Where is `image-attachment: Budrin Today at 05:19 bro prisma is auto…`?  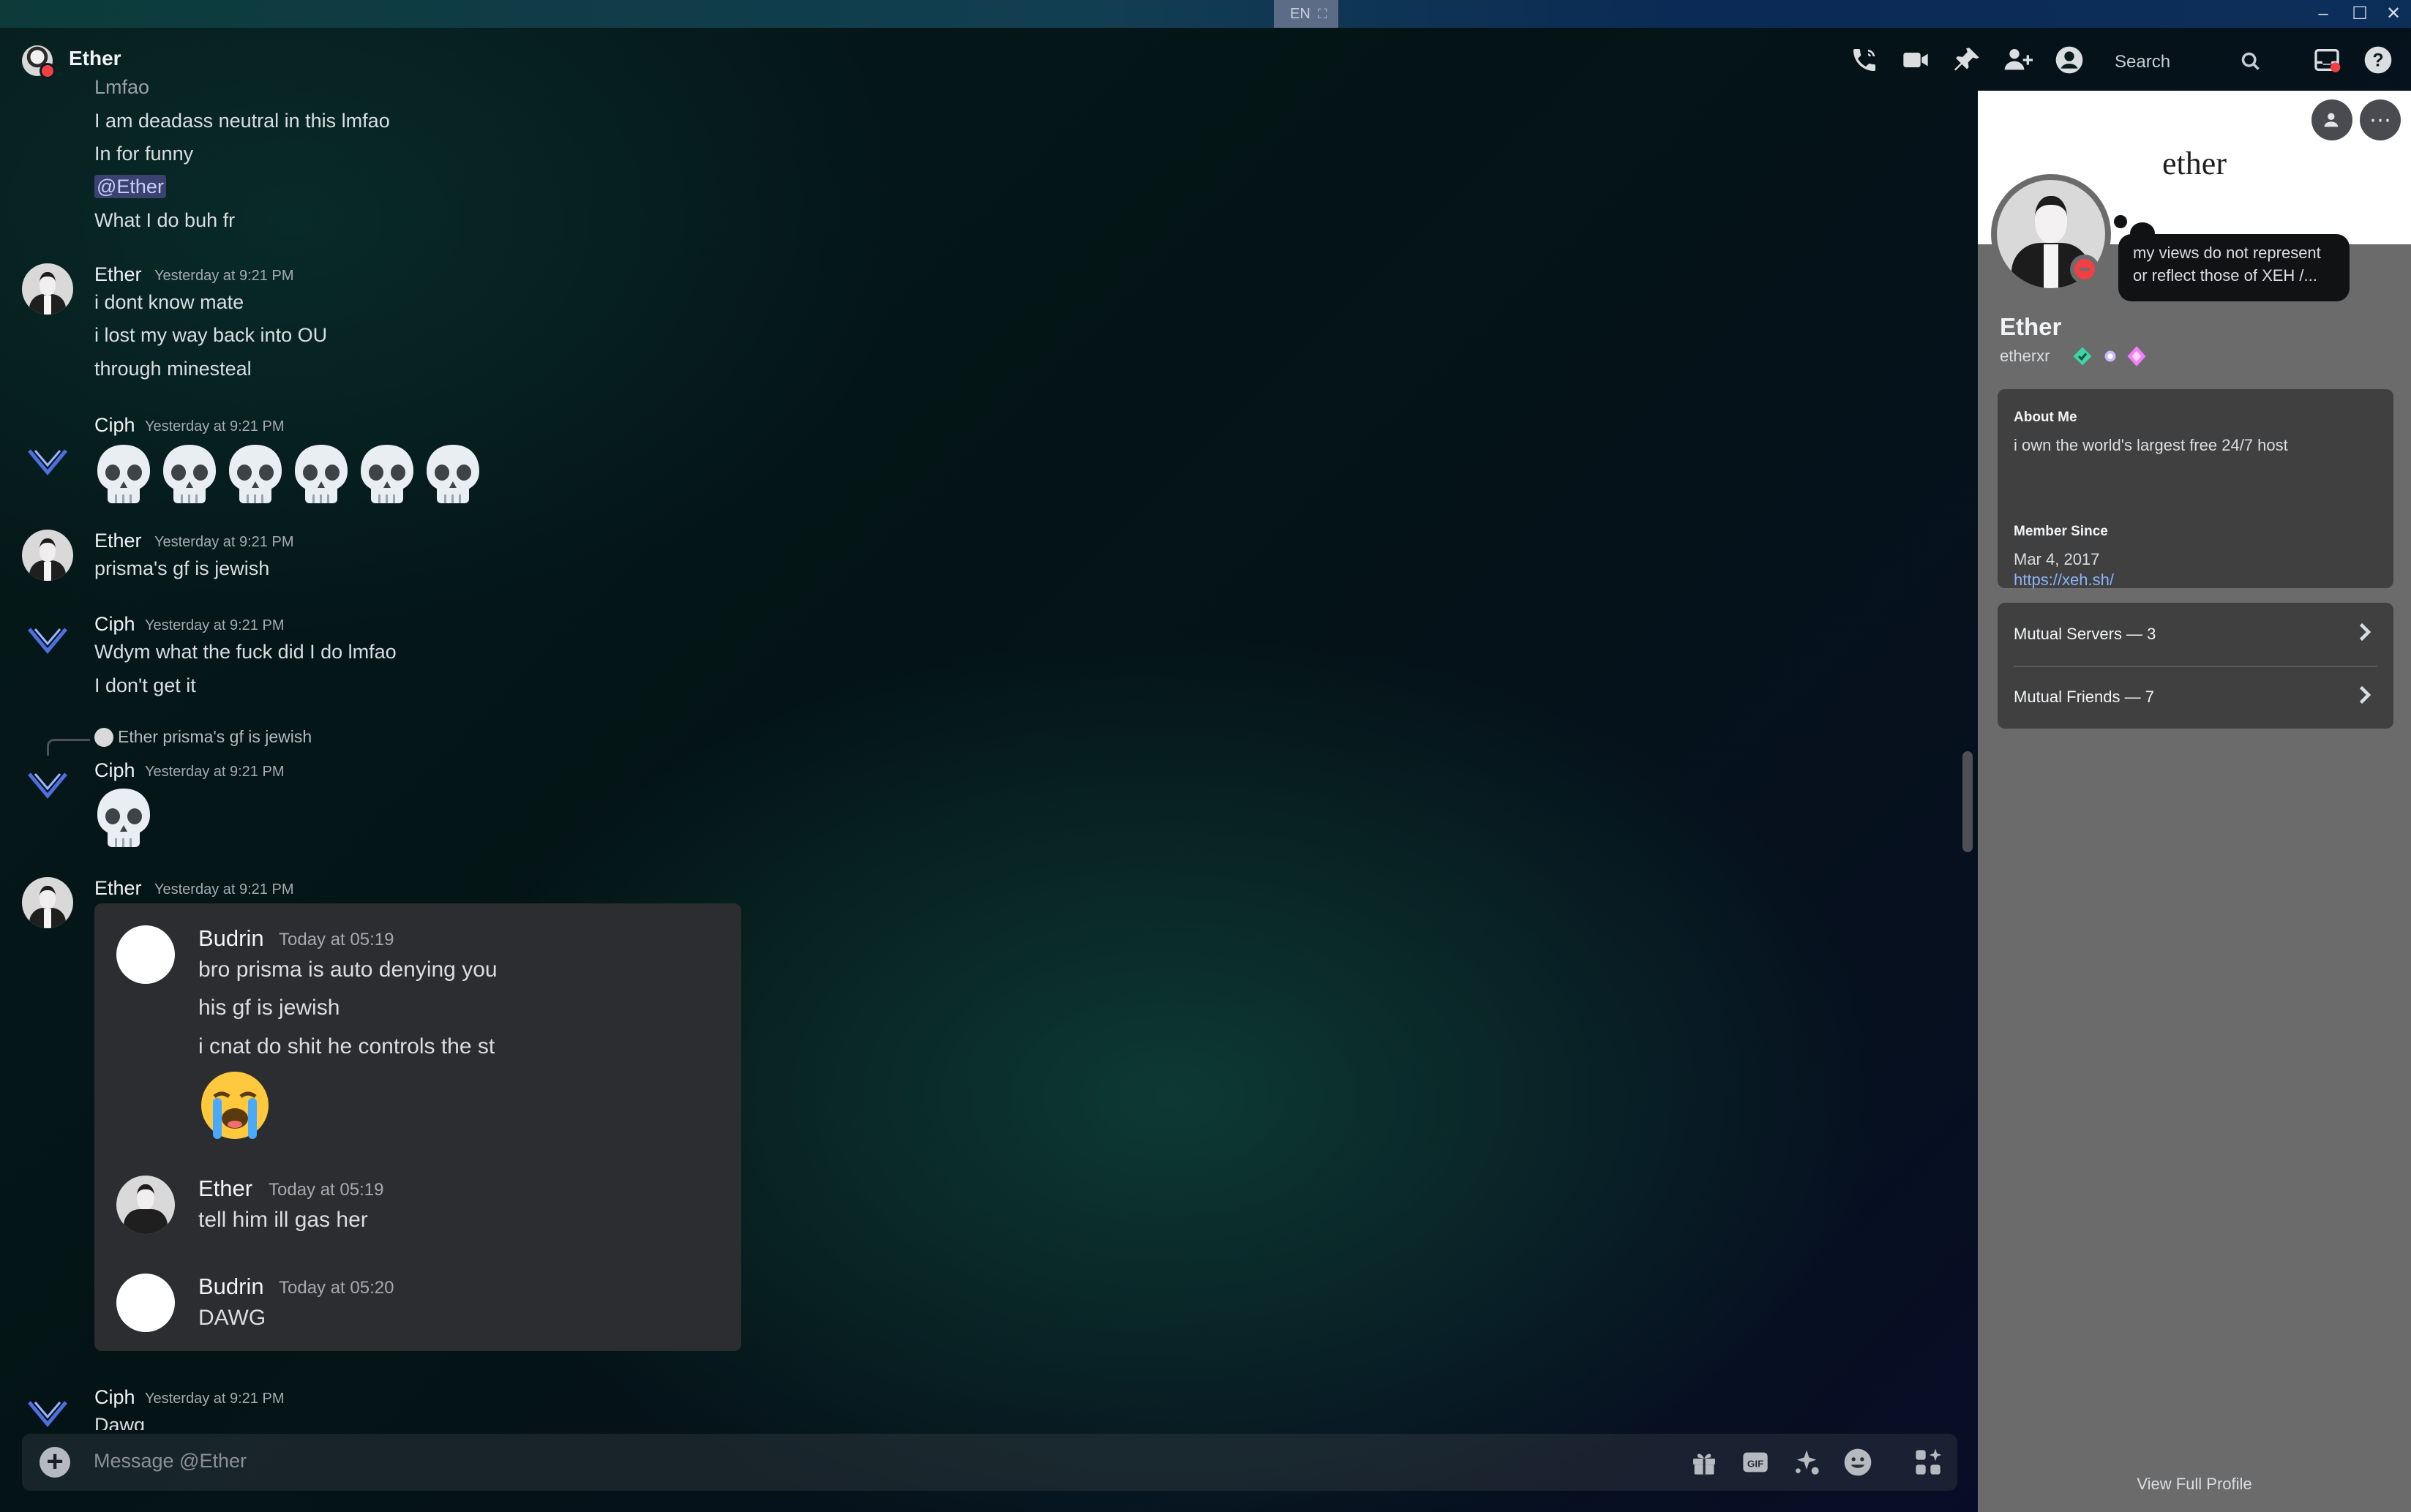
image-attachment: Budrin Today at 05:19 bro prisma is auto… is located at coordinates (417, 1127).